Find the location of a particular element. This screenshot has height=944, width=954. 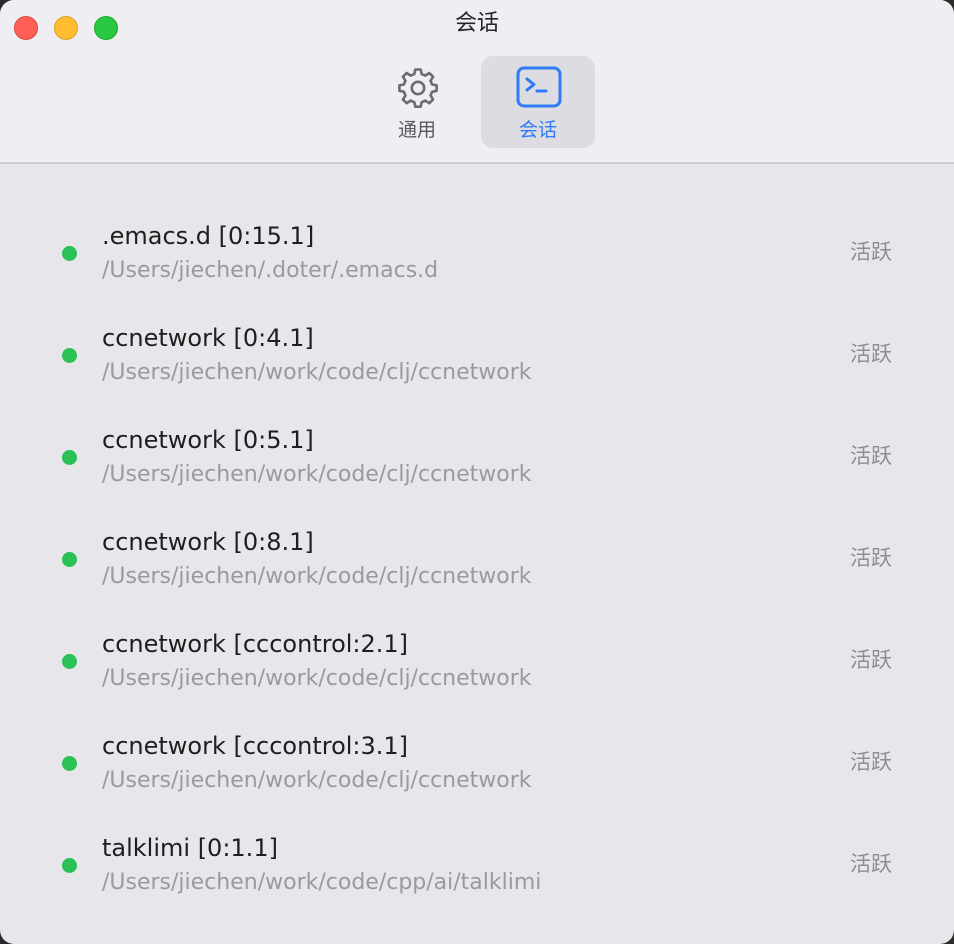

session-name: ccnetwork [cccontrol:2.1] is located at coordinates (255, 644).